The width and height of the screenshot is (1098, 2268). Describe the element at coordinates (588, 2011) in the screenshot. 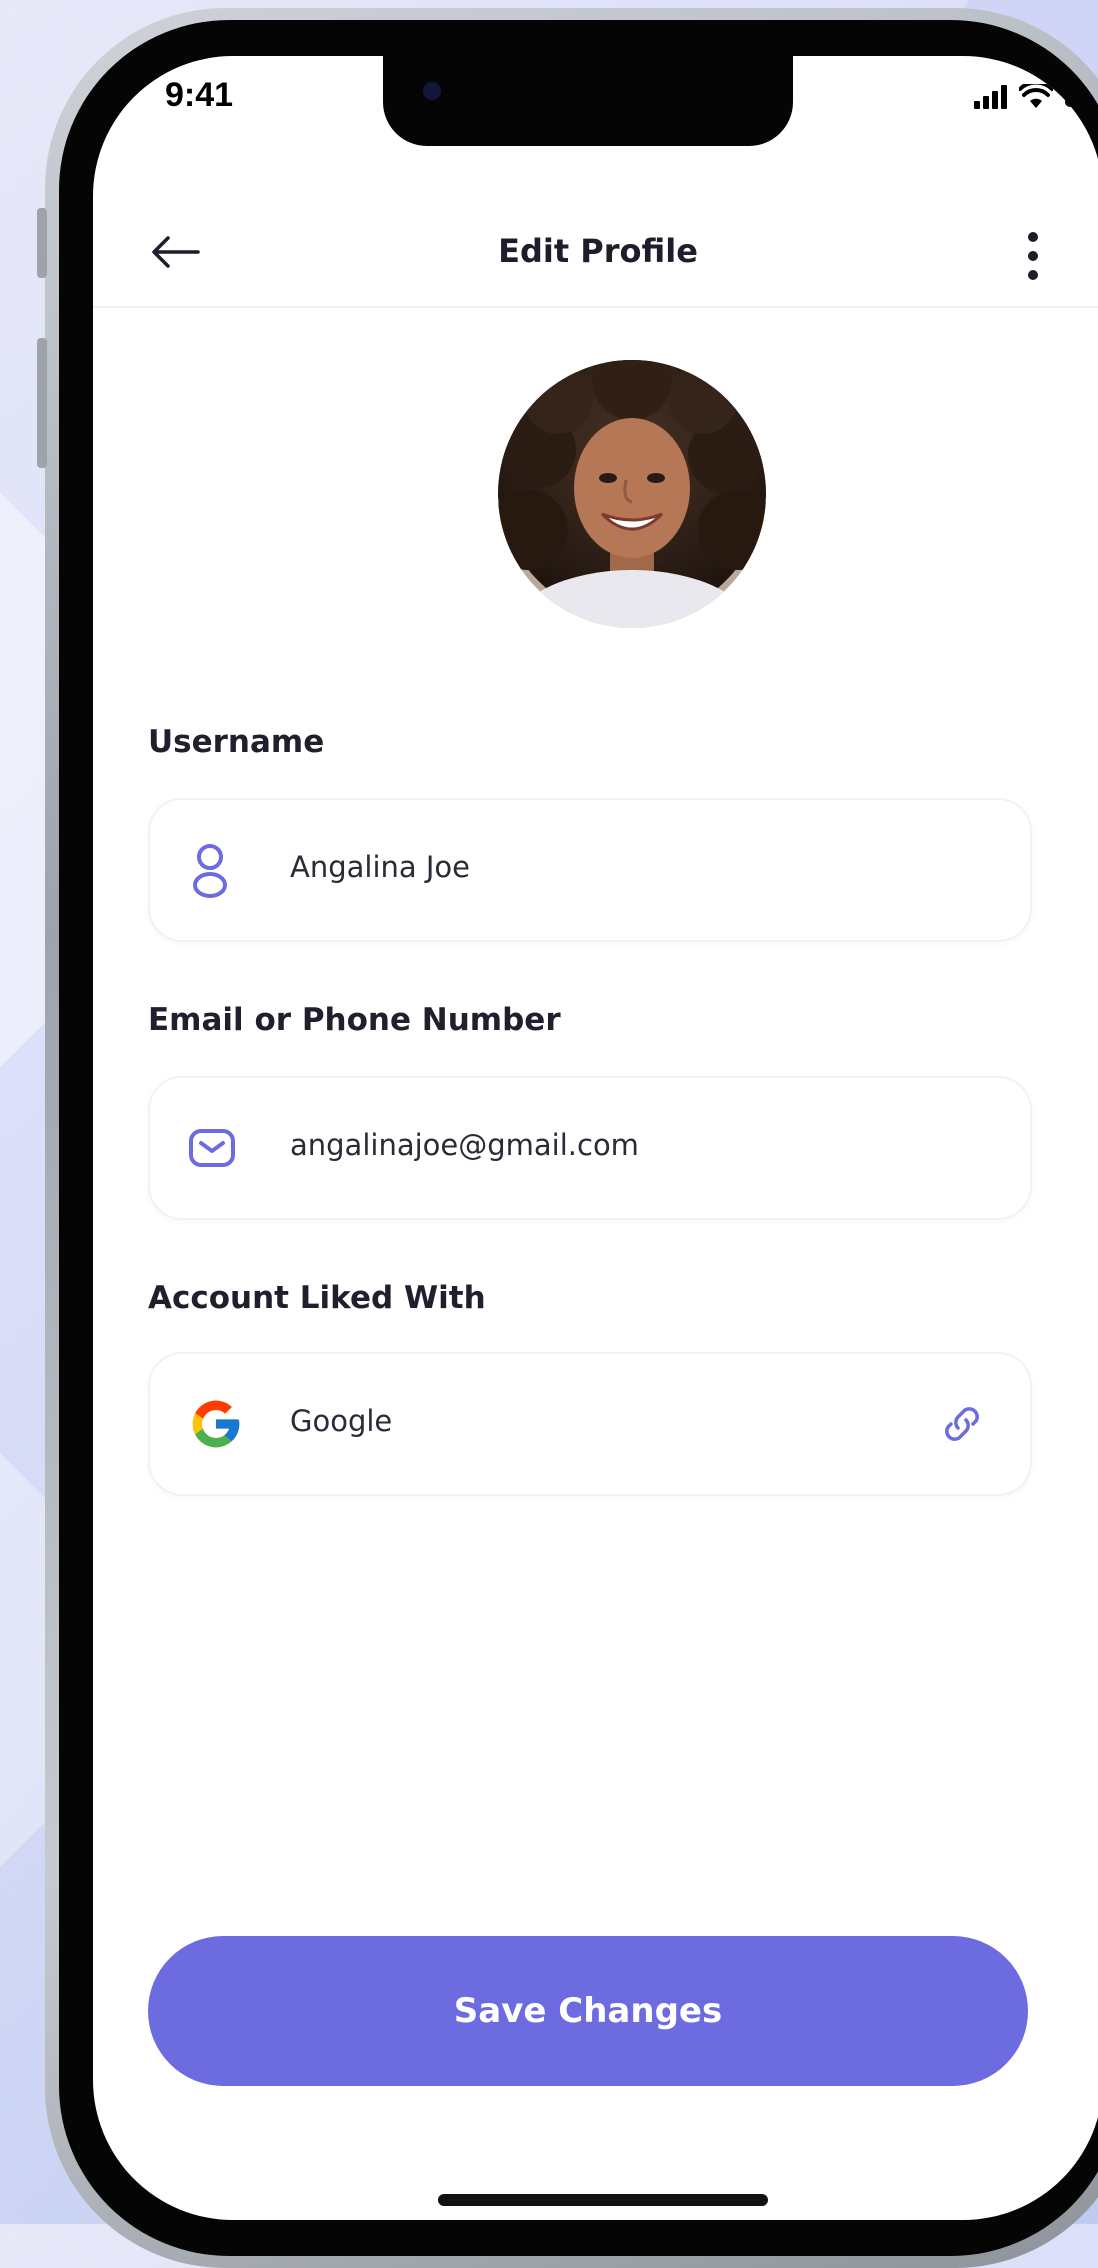

I see `save-changes-button: Save Changes` at that location.